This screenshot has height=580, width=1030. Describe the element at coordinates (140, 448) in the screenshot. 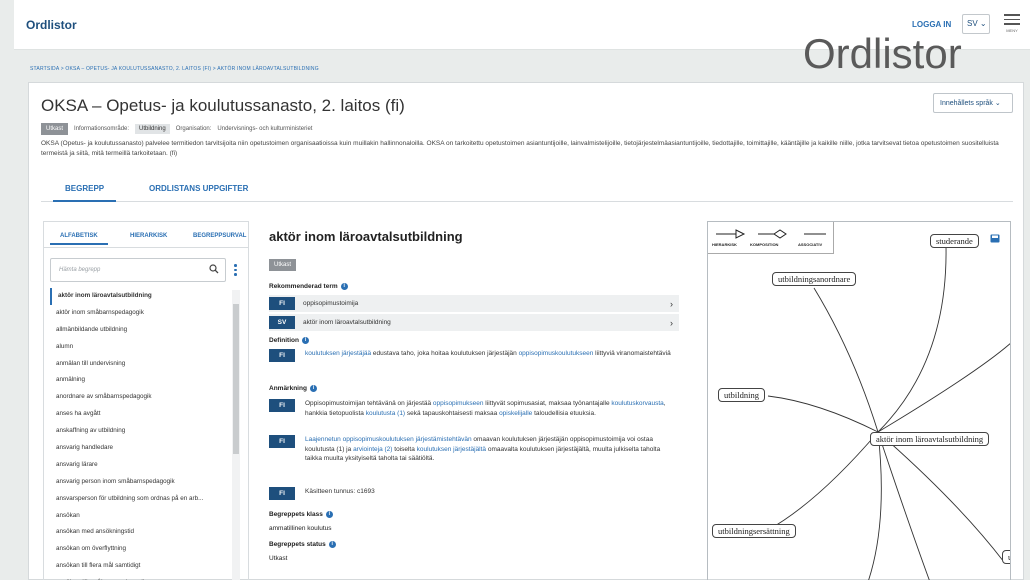

I see `list-item: ansvarig handledare` at that location.